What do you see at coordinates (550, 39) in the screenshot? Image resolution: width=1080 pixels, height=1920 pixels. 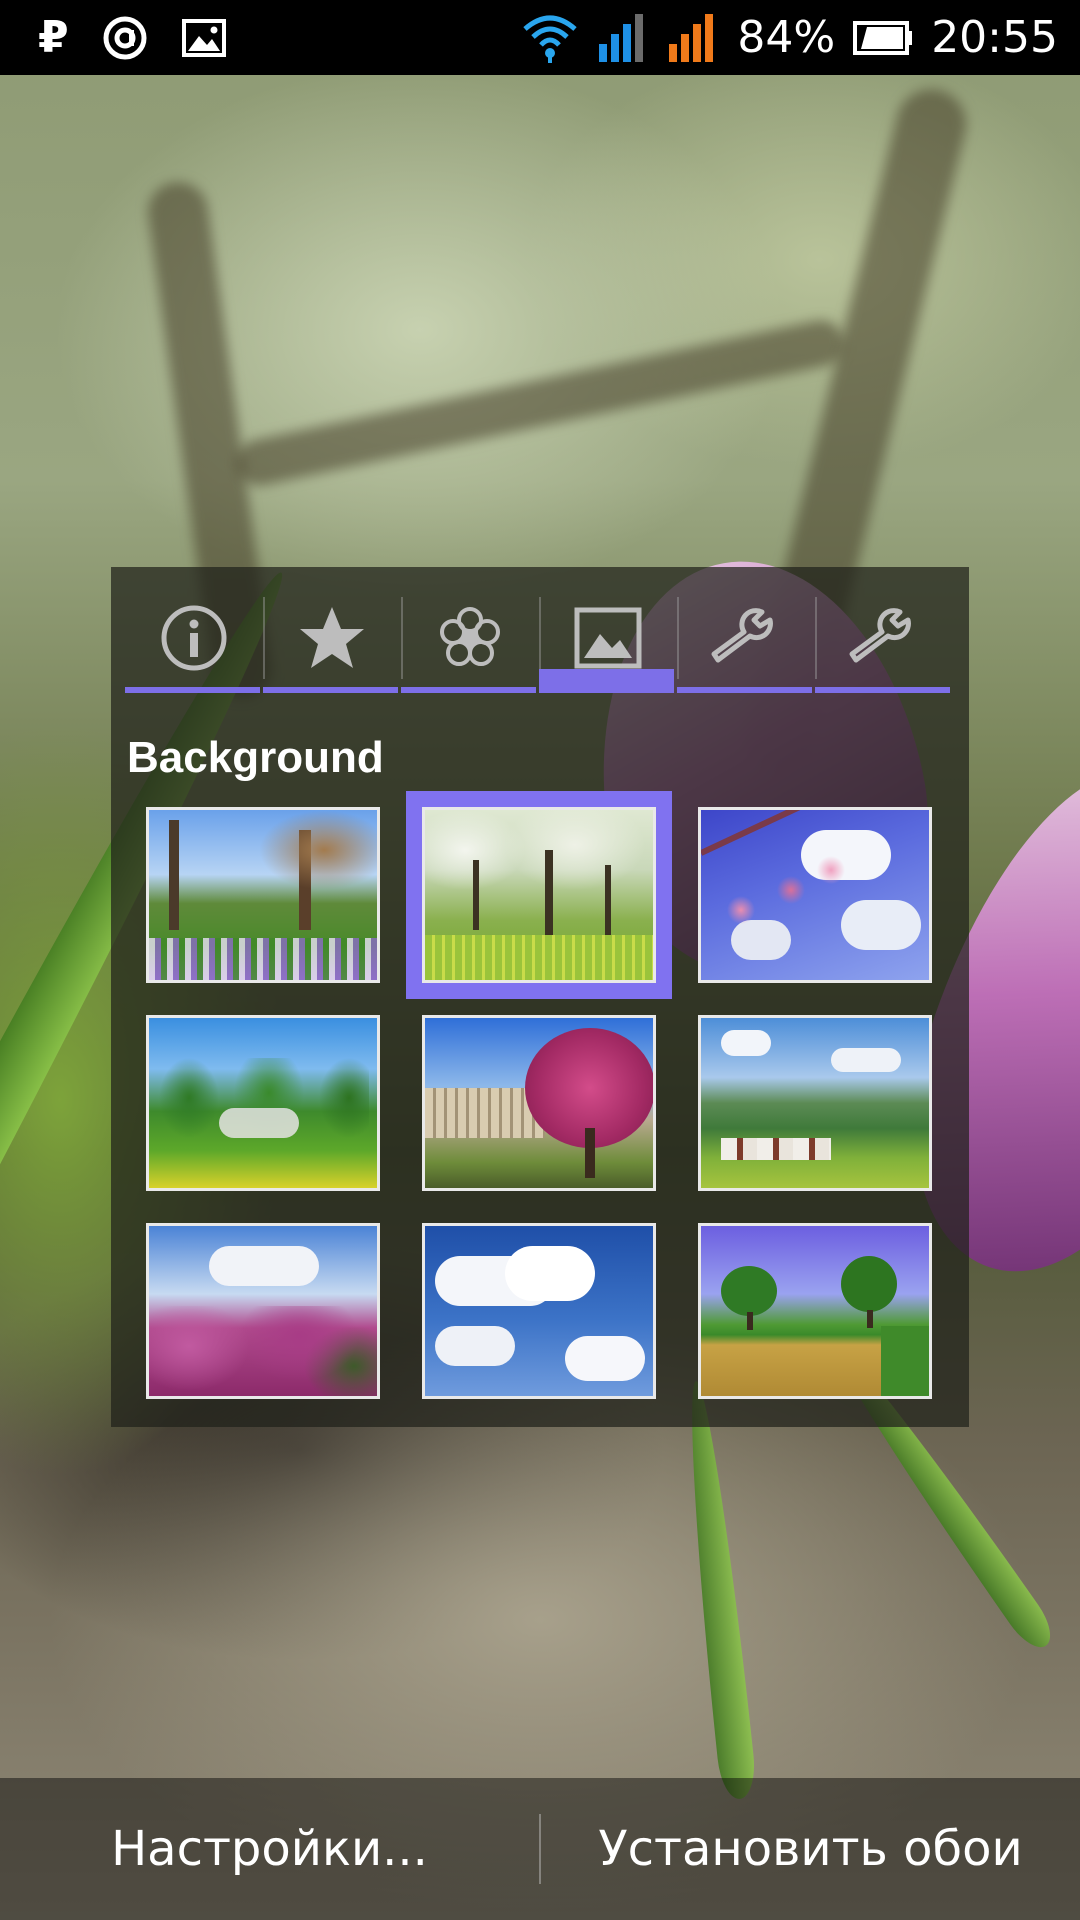 I see `wifi-icon` at bounding box center [550, 39].